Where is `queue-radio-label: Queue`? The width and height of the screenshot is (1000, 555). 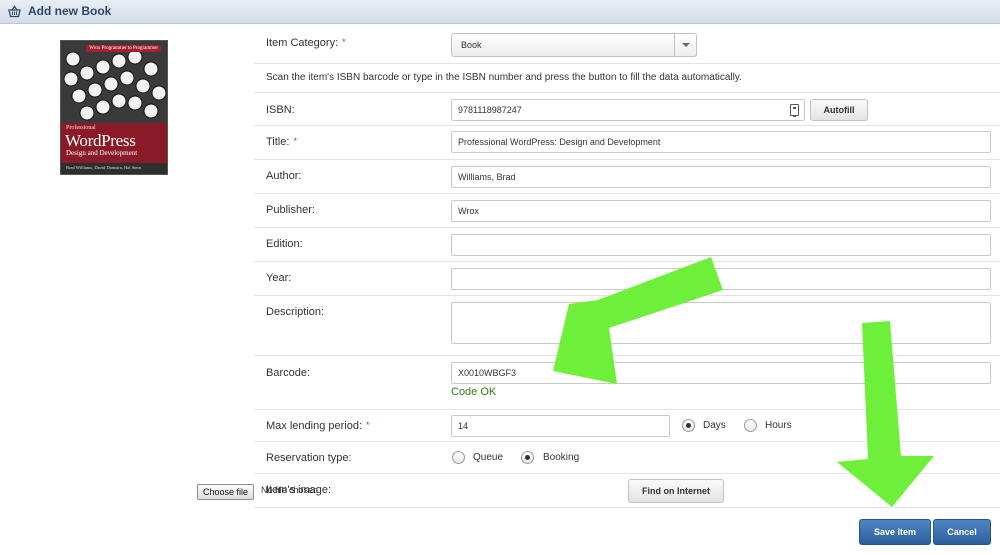 queue-radio-label: Queue is located at coordinates (488, 457).